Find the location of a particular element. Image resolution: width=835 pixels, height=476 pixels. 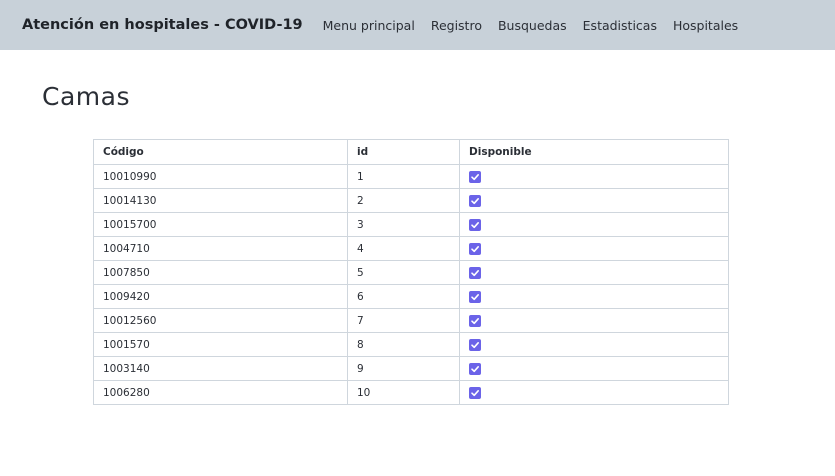

table-row: 1001570 8 is located at coordinates (411, 344).